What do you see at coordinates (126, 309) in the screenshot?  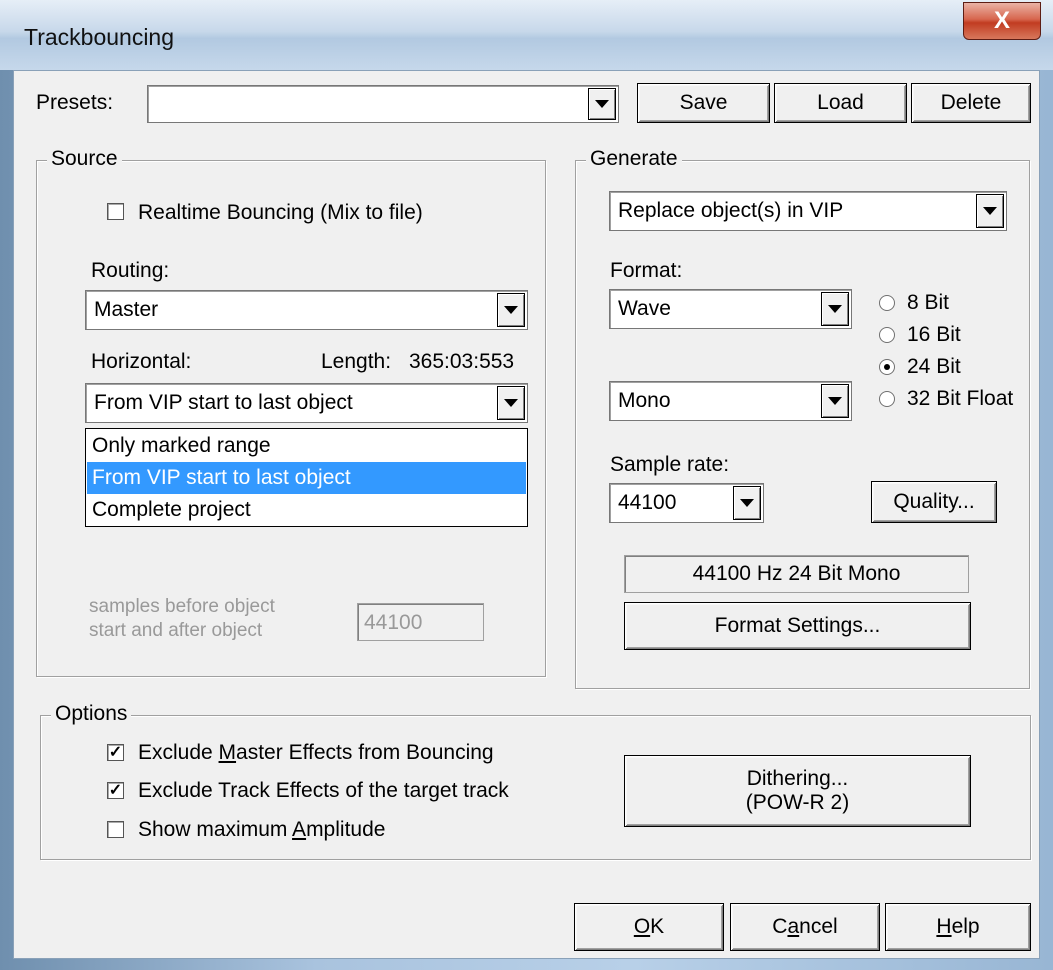 I see `routing-value: Master` at bounding box center [126, 309].